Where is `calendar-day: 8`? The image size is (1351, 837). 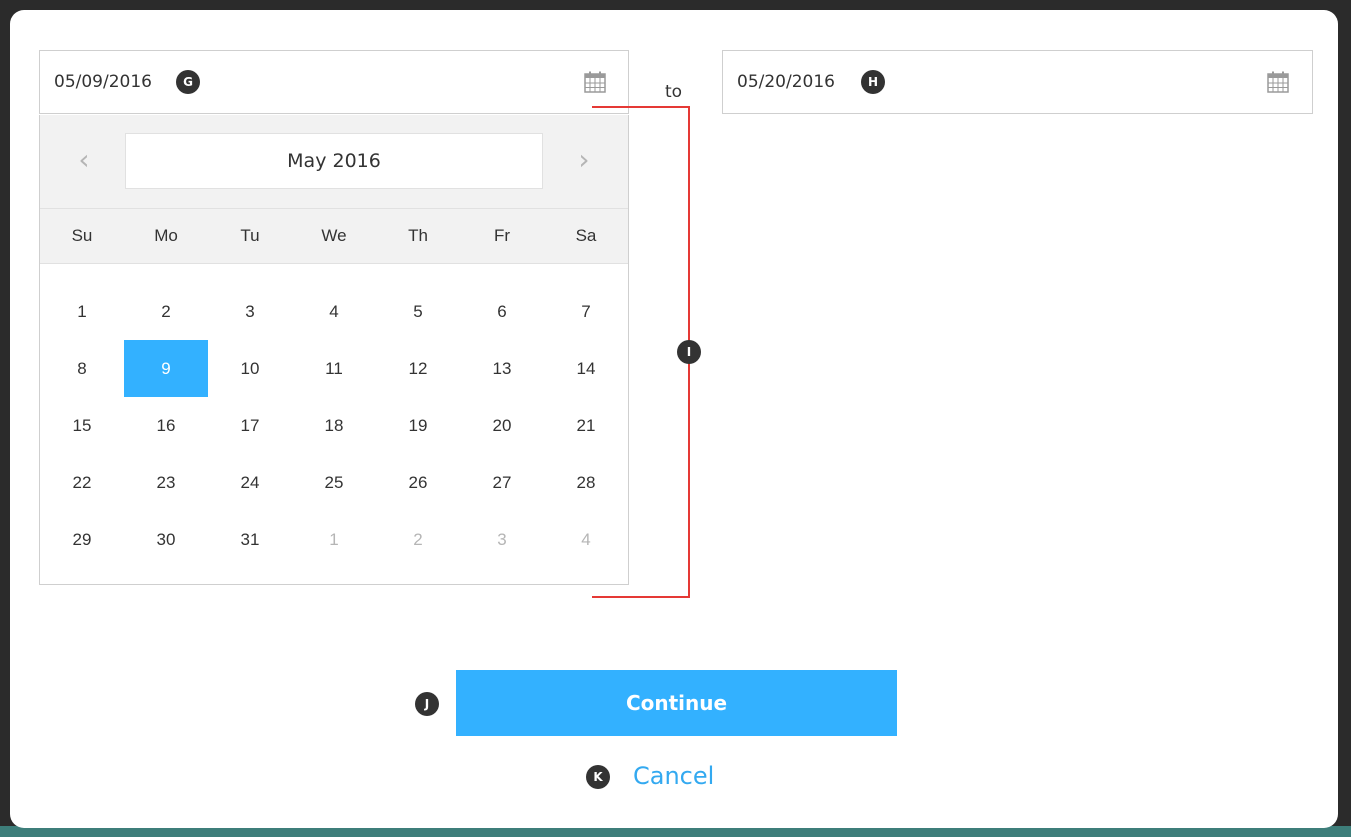 calendar-day: 8 is located at coordinates (82, 368).